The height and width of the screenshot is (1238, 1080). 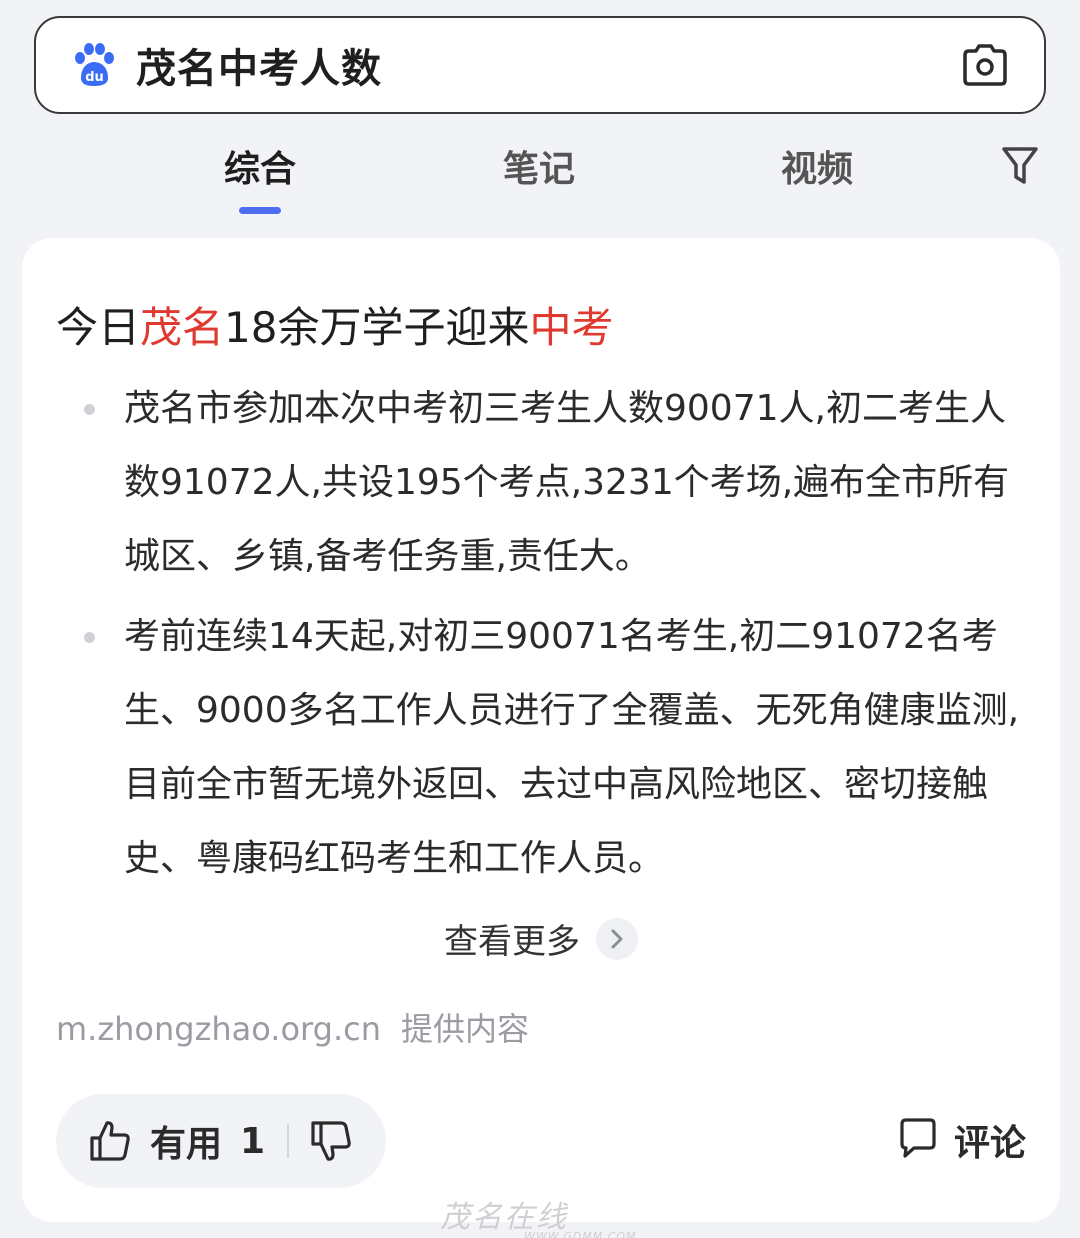 What do you see at coordinates (989, 1143) in the screenshot?
I see `comment-label: 评论` at bounding box center [989, 1143].